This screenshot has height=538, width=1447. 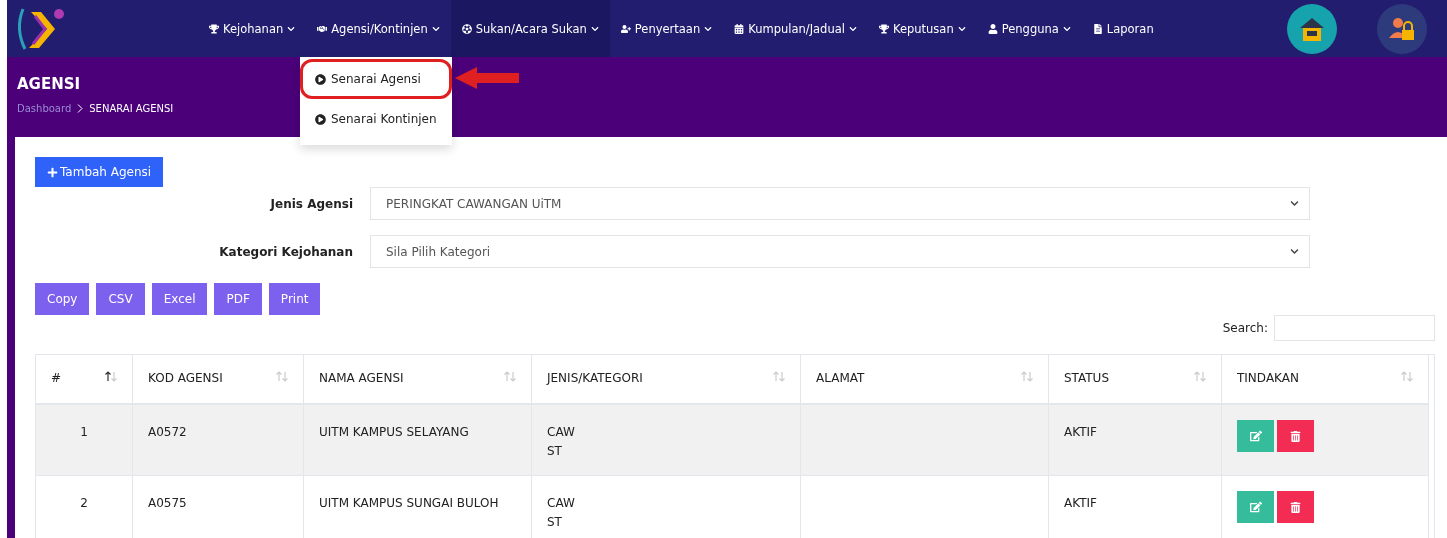 What do you see at coordinates (376, 79) in the screenshot?
I see `dropdown-item: Senarai Agensi` at bounding box center [376, 79].